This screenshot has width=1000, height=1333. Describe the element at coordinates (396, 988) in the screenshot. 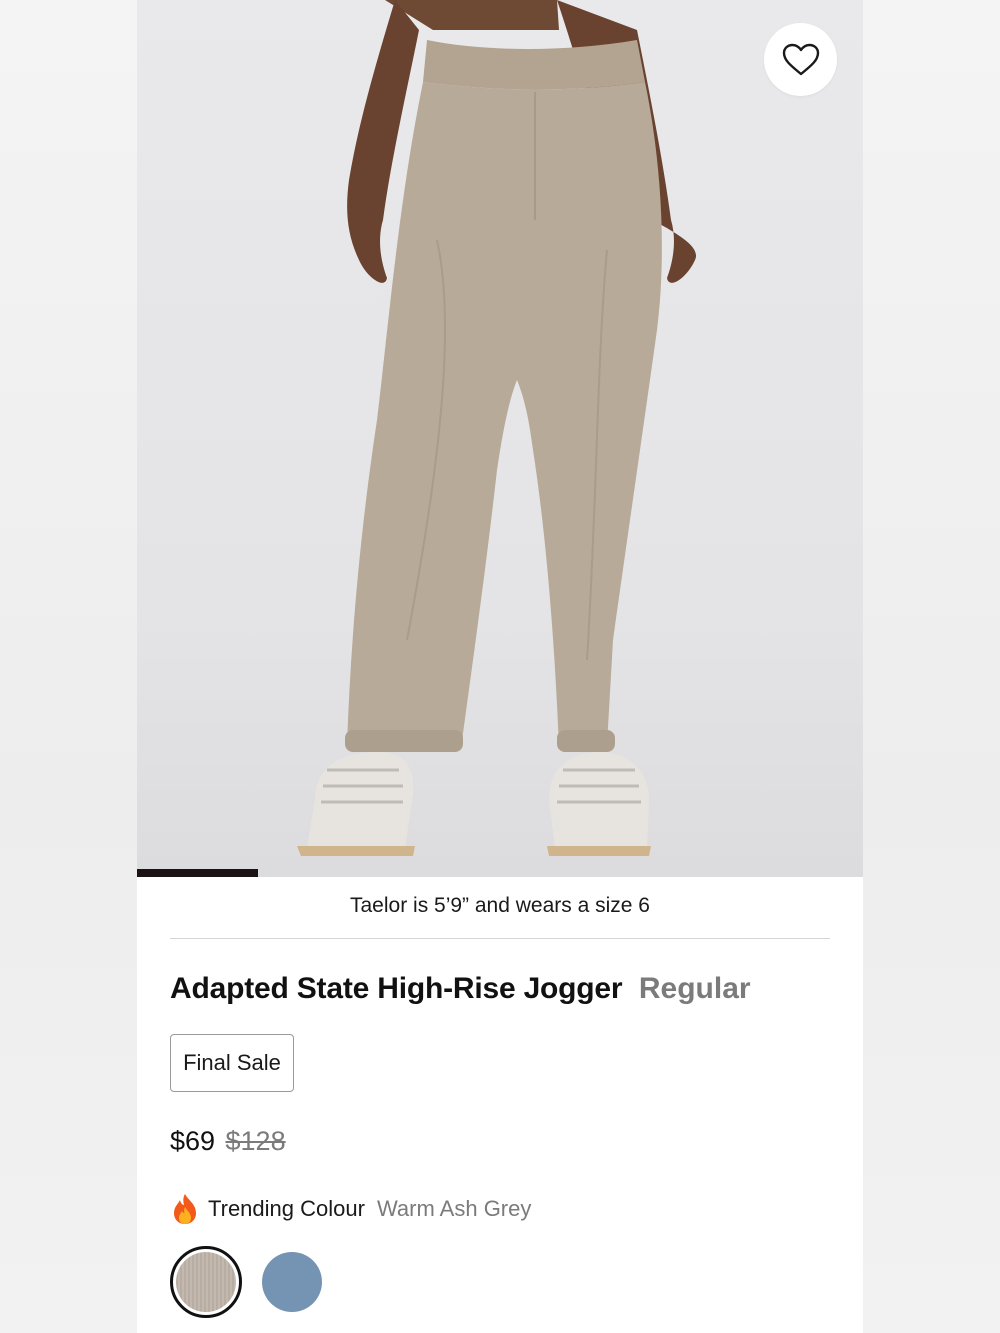

I see `product-title: Adapted State High-Rise Jogger` at that location.